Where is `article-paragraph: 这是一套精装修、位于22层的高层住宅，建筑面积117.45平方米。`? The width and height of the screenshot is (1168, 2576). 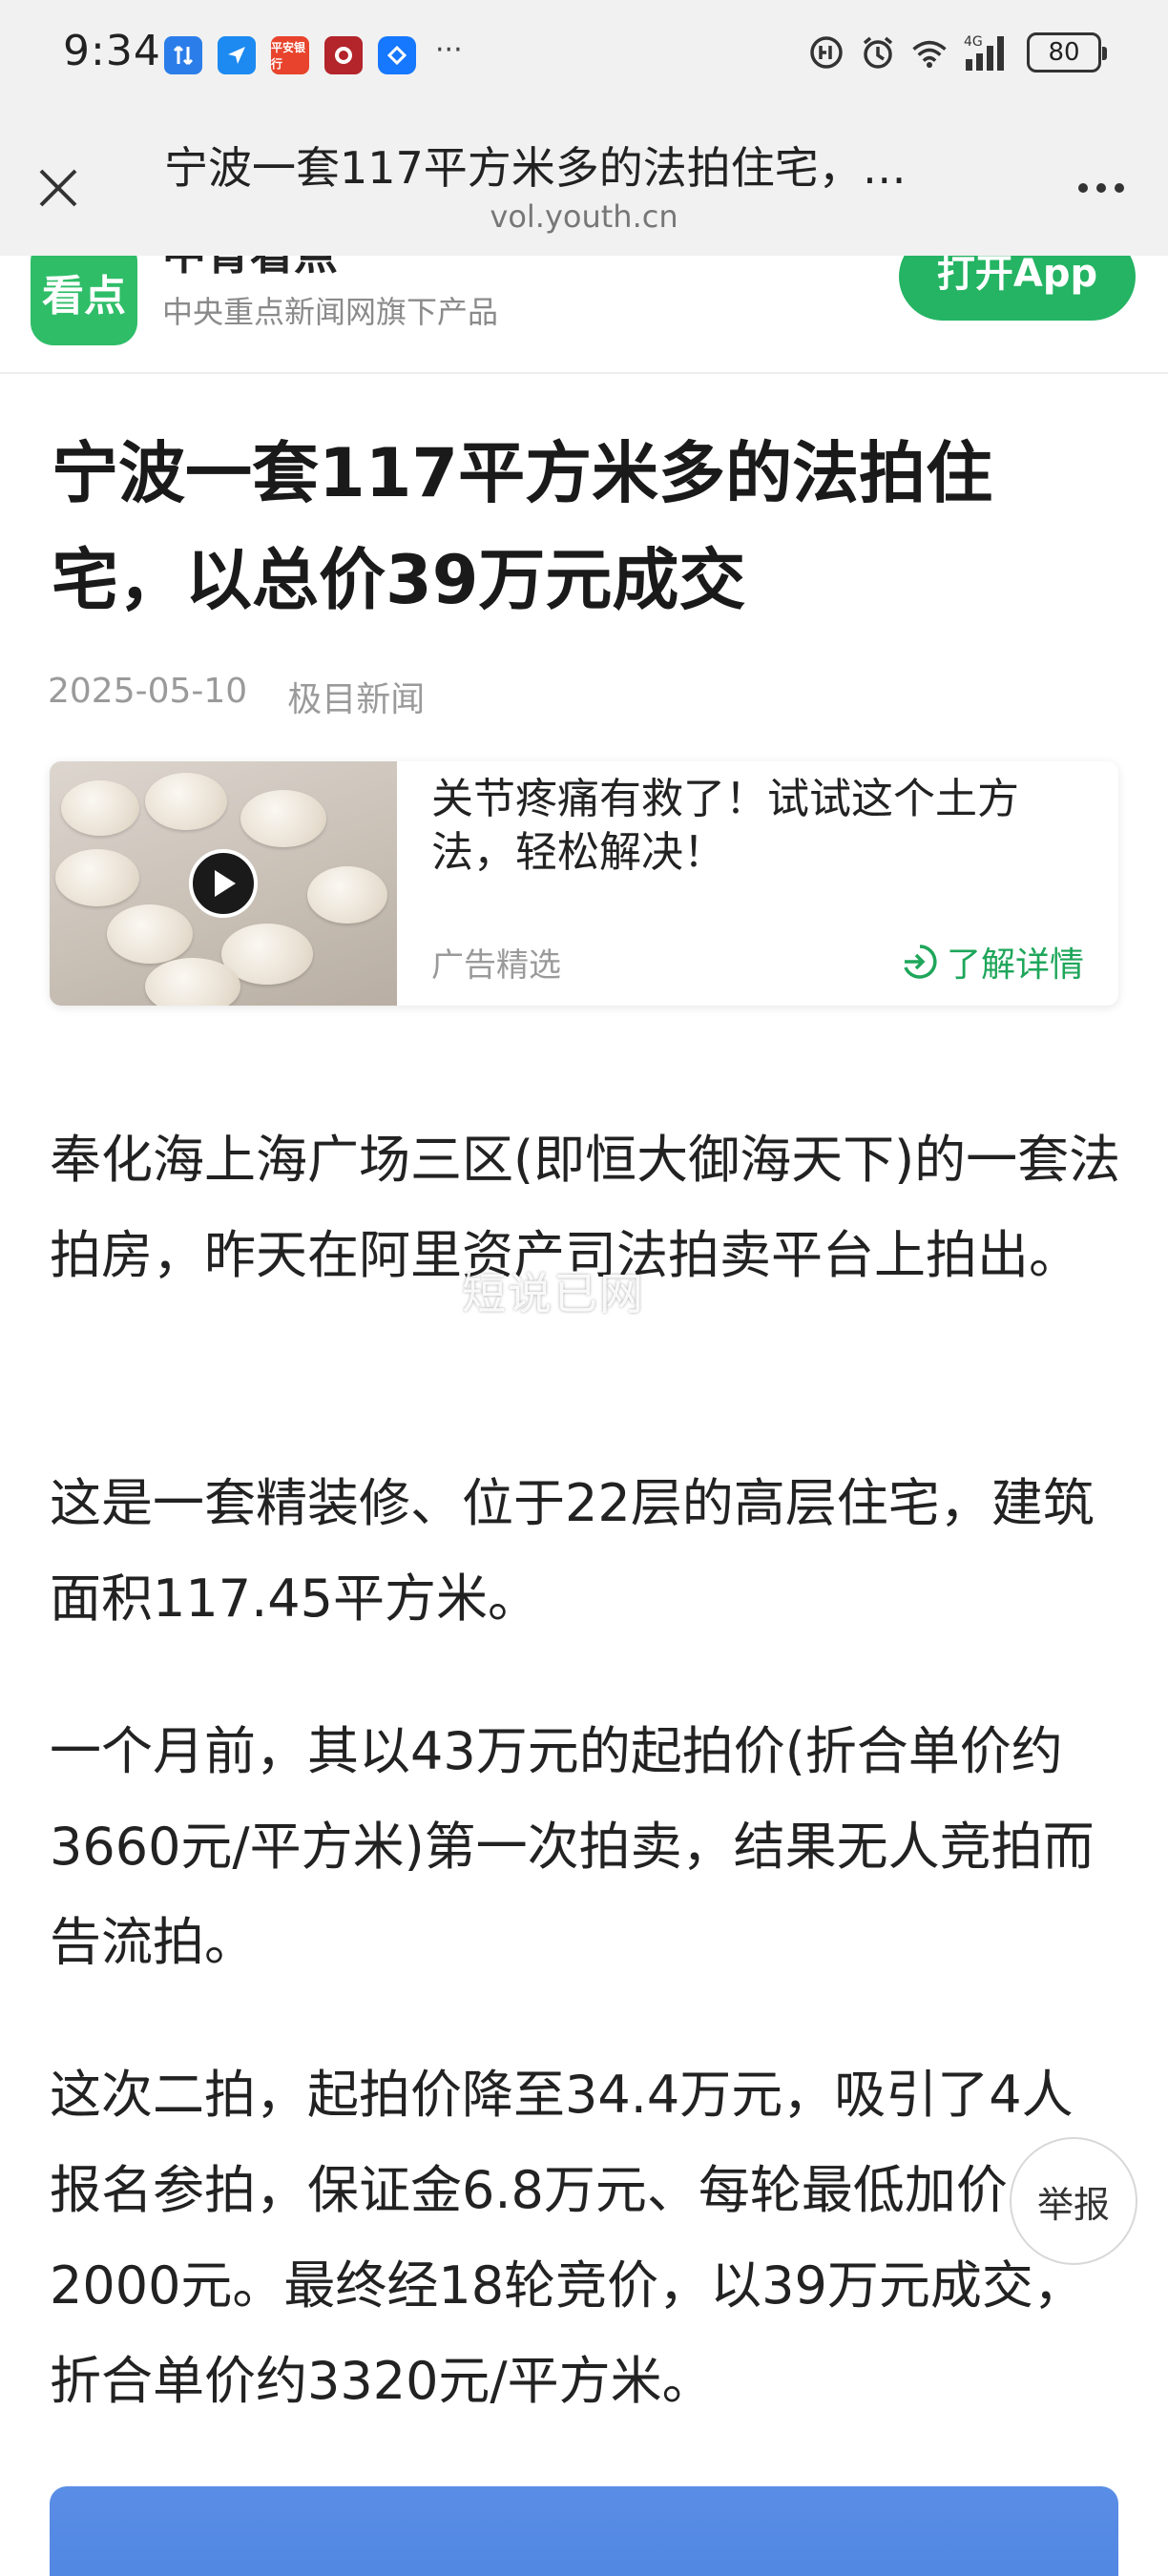
article-paragraph: 这是一套精装修、位于22层的高层住宅，建筑面积117.45平方米。 is located at coordinates (572, 1551).